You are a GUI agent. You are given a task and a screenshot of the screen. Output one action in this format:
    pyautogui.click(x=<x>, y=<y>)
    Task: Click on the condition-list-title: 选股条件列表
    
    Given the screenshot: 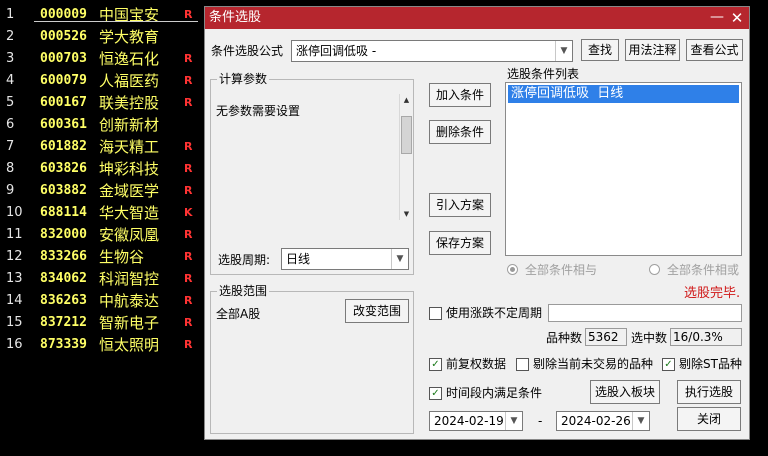 What is the action you would take?
    pyautogui.click(x=543, y=74)
    